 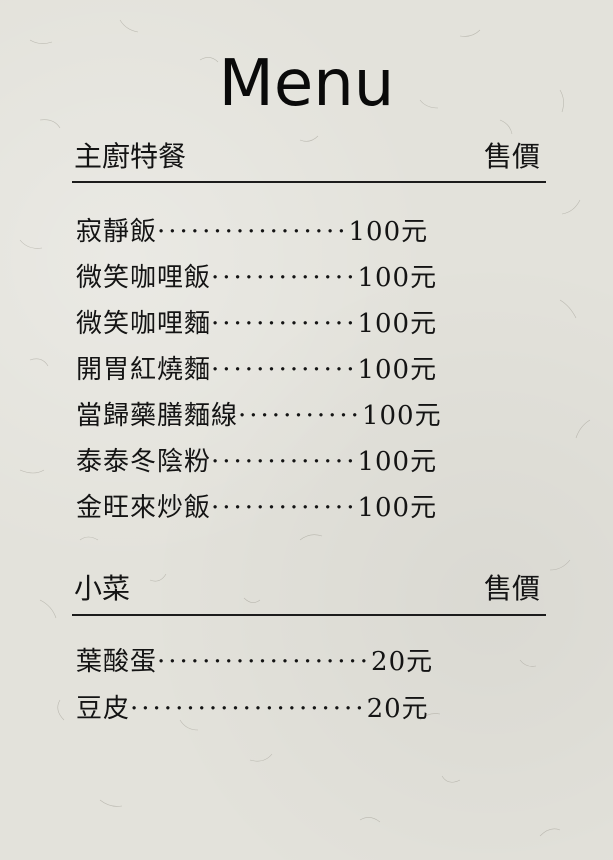 I want to click on item-name: 寂靜飯, so click(x=117, y=232).